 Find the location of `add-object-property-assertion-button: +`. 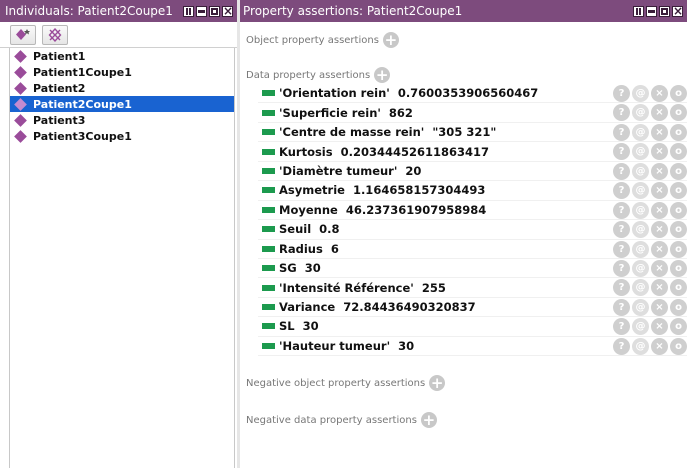

add-object-property-assertion-button: + is located at coordinates (390, 40).